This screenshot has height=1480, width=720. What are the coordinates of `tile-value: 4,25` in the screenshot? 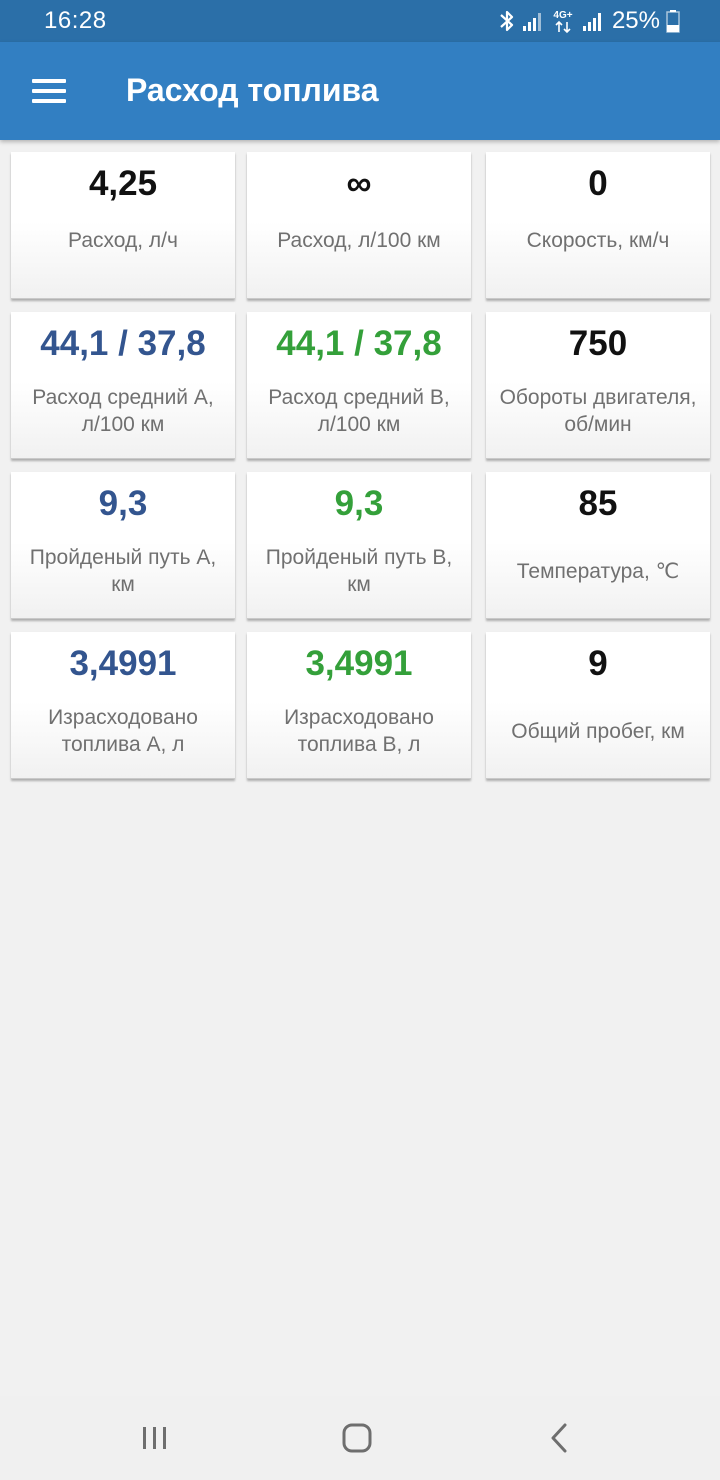 It's located at (123, 183).